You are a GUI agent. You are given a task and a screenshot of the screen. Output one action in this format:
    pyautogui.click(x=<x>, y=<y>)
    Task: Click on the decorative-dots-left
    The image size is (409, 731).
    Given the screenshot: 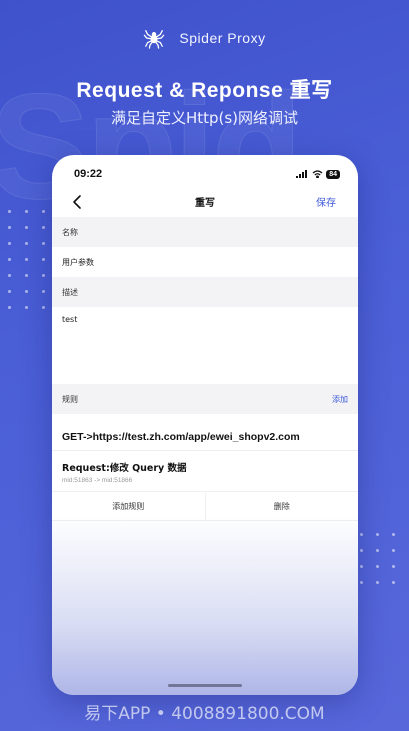 What is the action you would take?
    pyautogui.click(x=26, y=259)
    